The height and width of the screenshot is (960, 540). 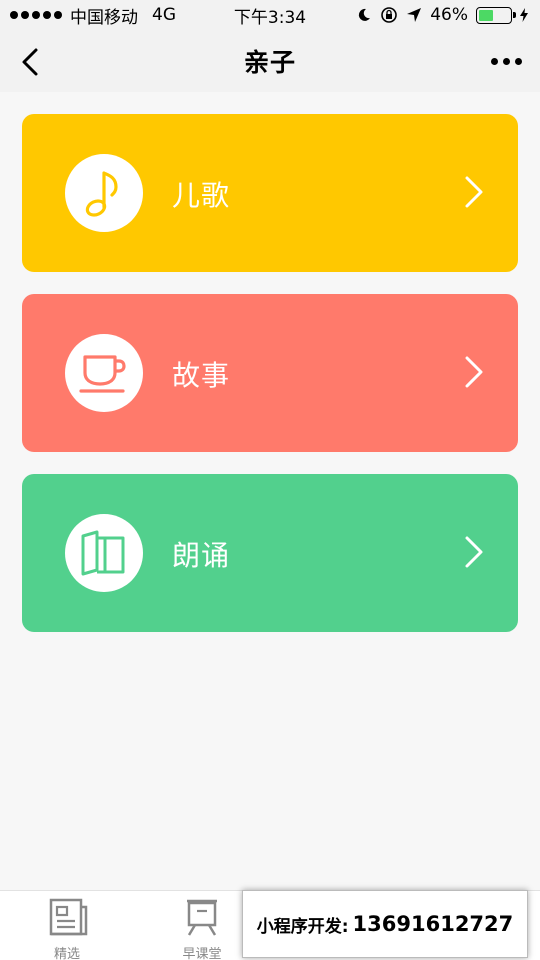 I want to click on back-arrow-icon, so click(x=30, y=62).